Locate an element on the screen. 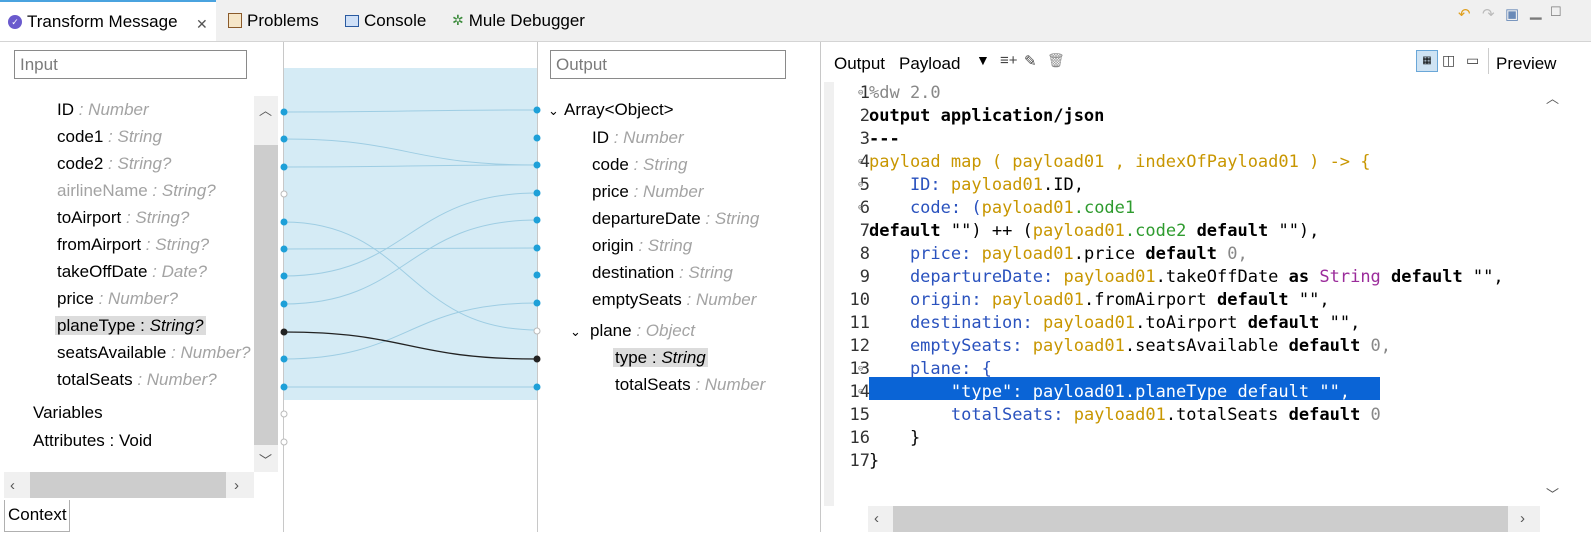  tab-mule-debugger: ✲ Mule Debugger is located at coordinates (518, 20).